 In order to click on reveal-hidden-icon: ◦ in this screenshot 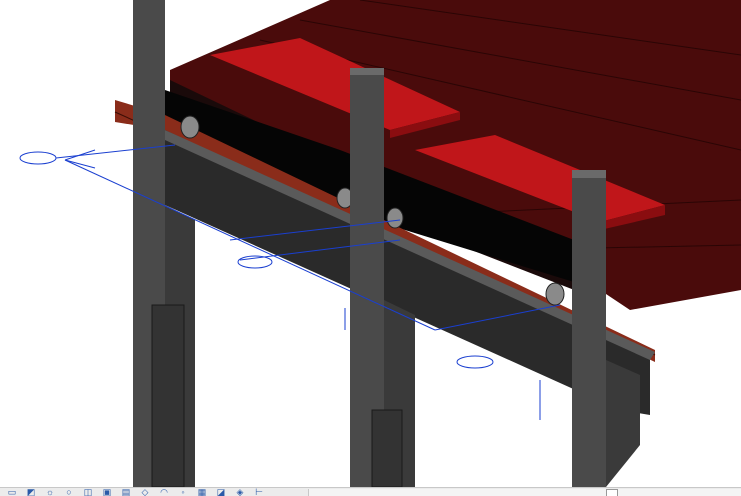, I will do `click(183, 492)`.